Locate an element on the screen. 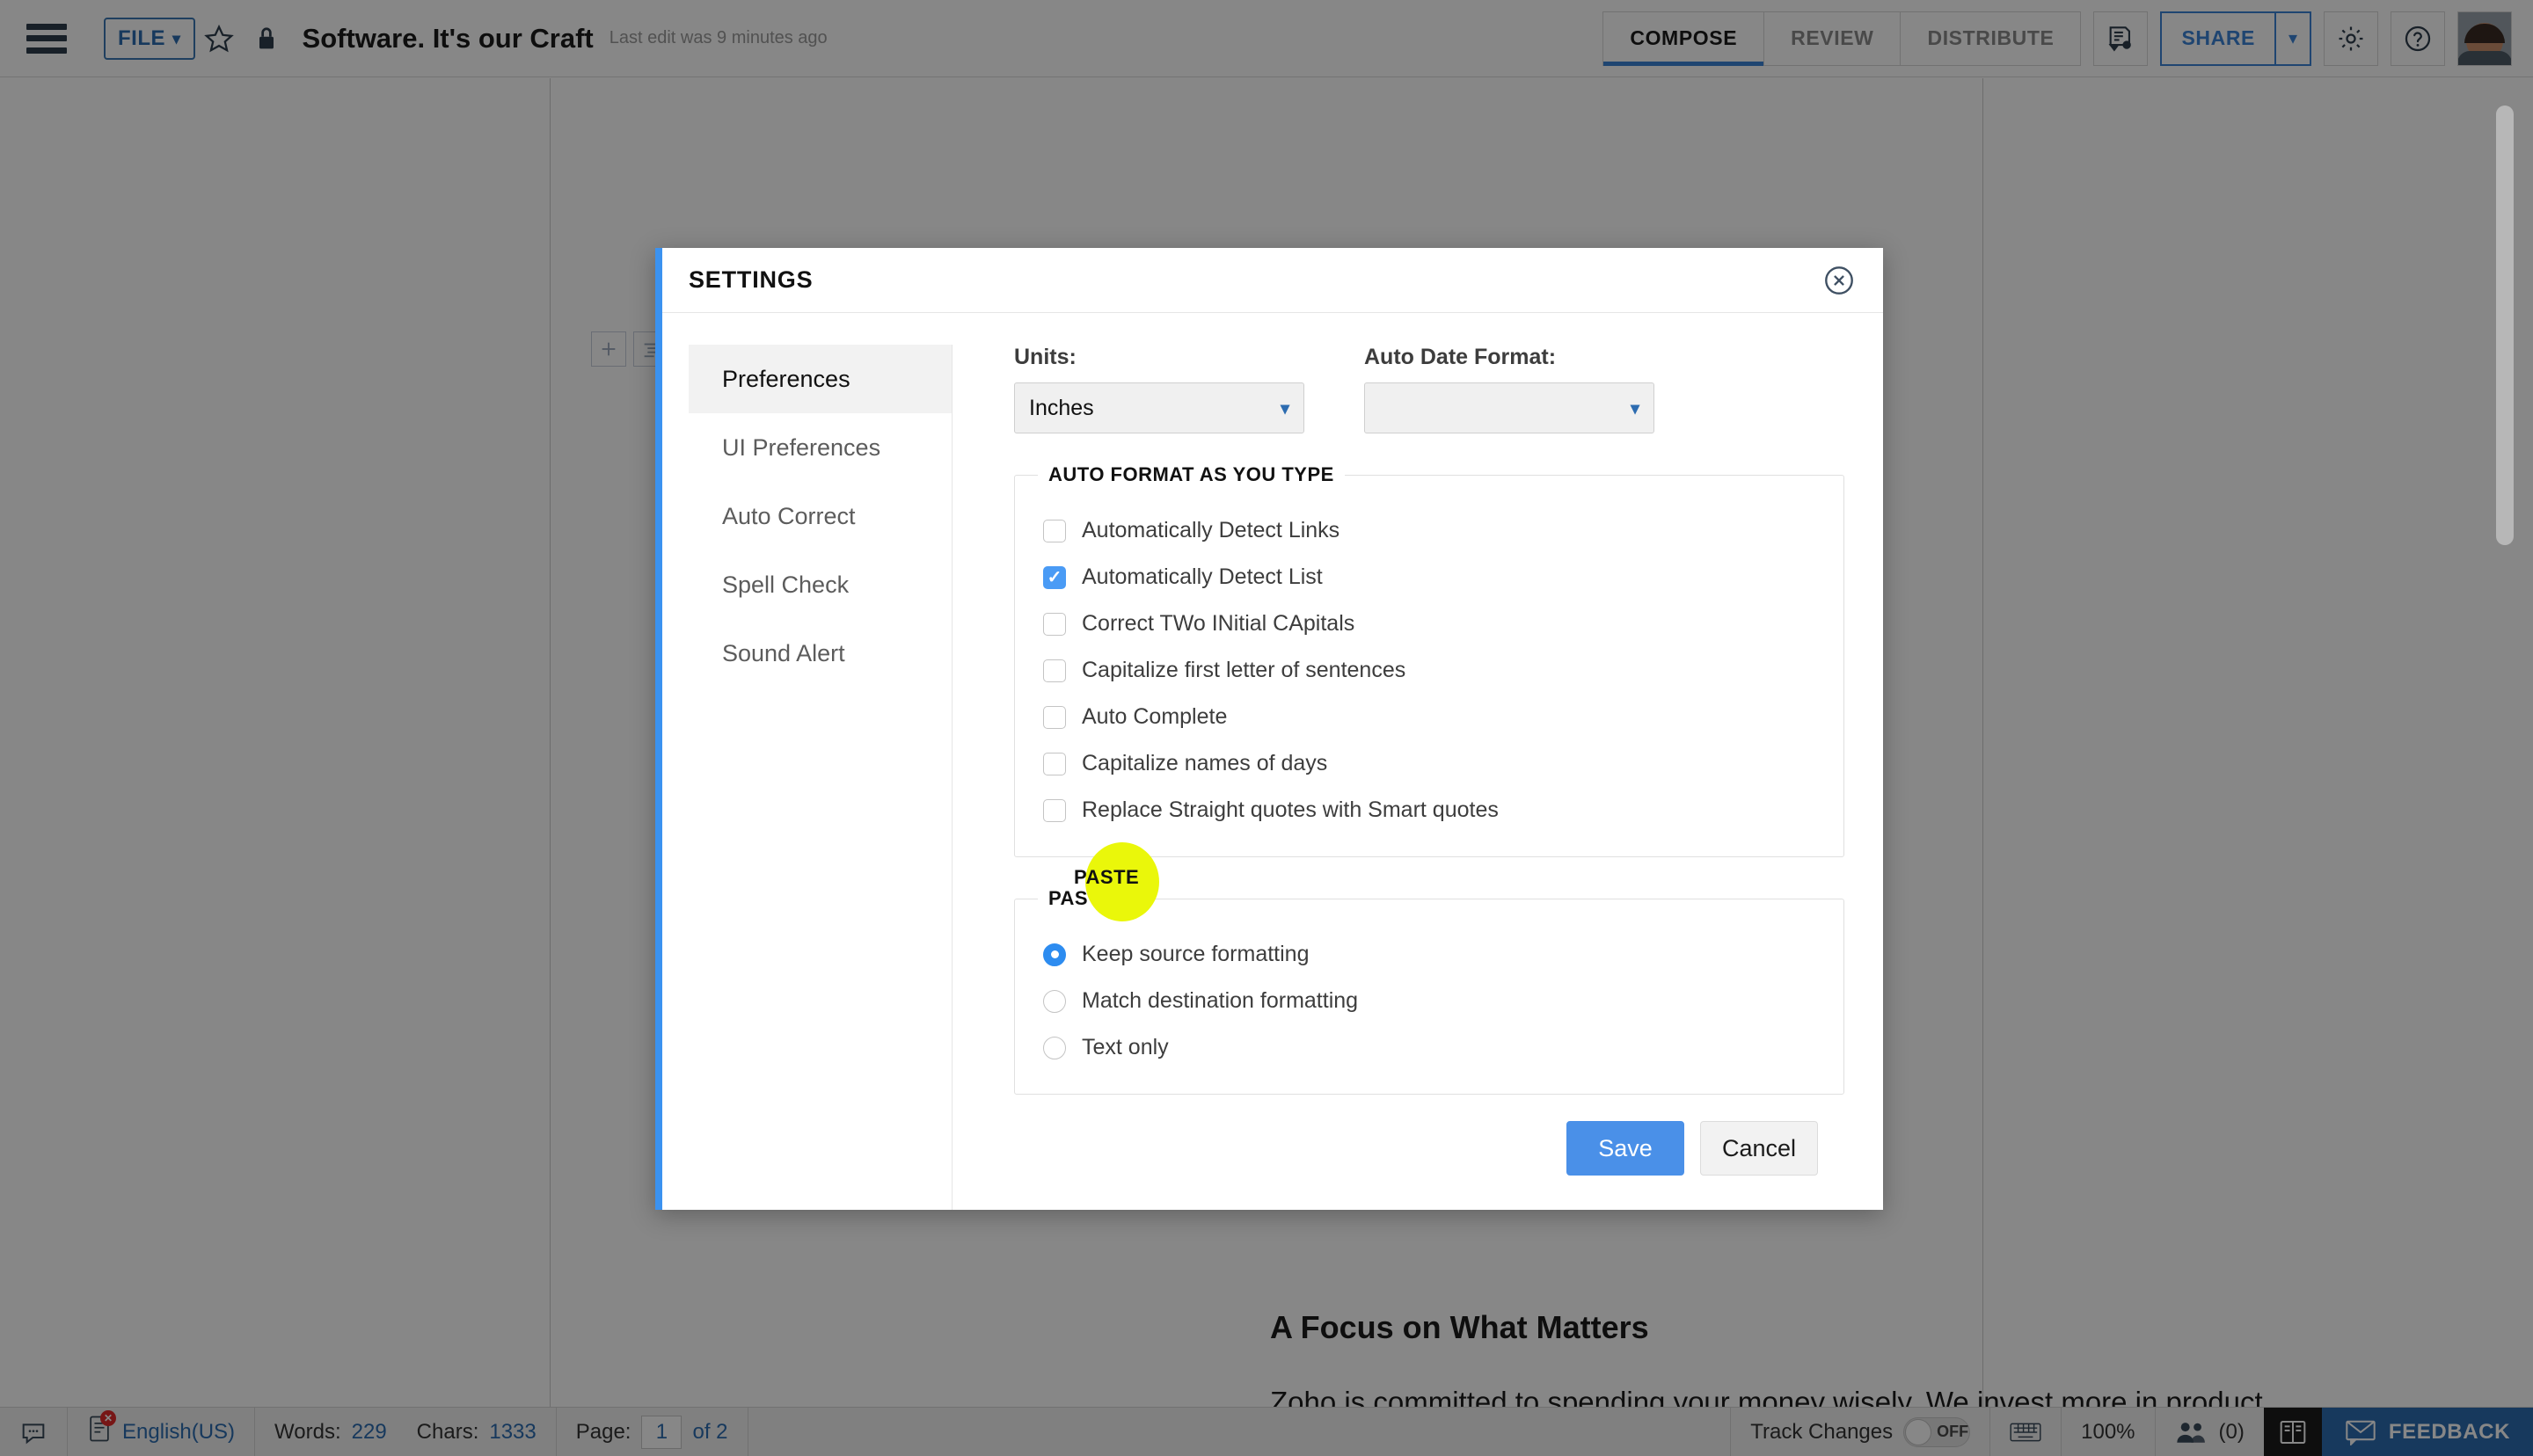 The width and height of the screenshot is (2533, 1456). checkbox-capitalize-sentences is located at coordinates (1054, 670).